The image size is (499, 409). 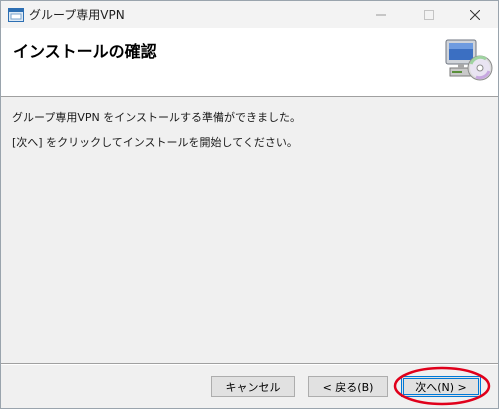 I want to click on page-title: インストールの確認, so click(x=85, y=51).